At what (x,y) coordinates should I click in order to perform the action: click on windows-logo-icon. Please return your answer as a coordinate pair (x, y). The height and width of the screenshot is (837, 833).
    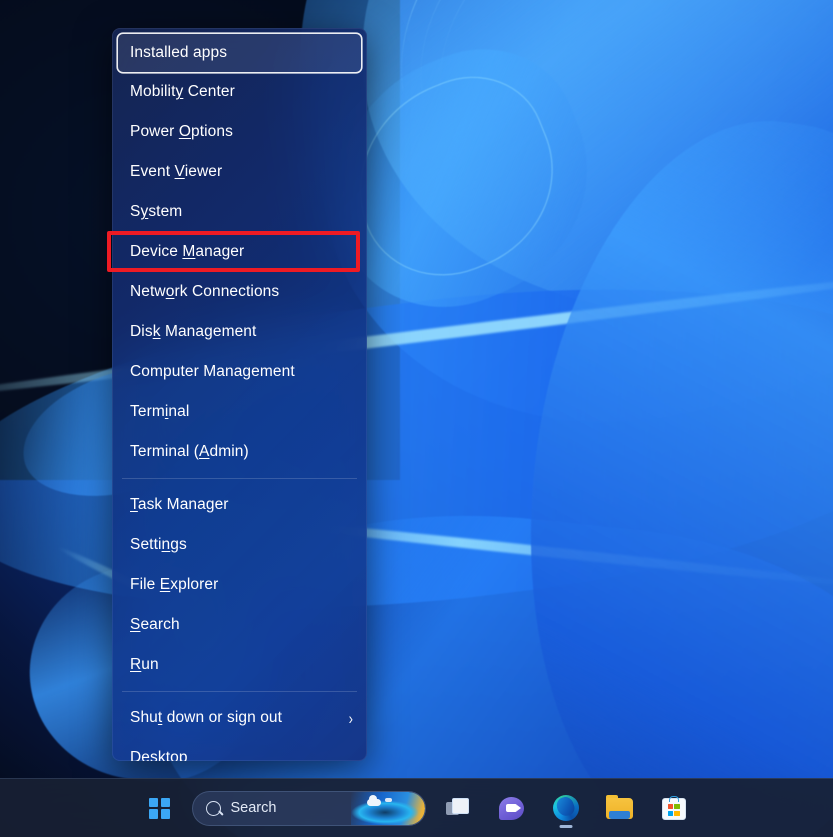
    Looking at the image, I should click on (159, 808).